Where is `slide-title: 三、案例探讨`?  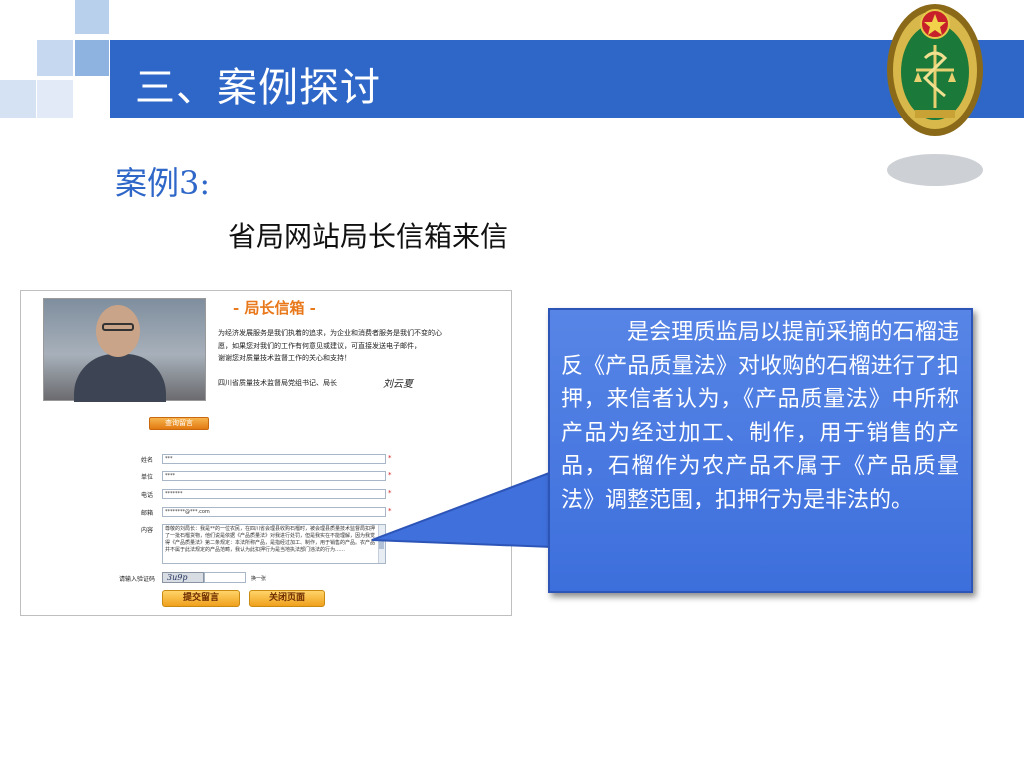 slide-title: 三、案例探讨 is located at coordinates (258, 88).